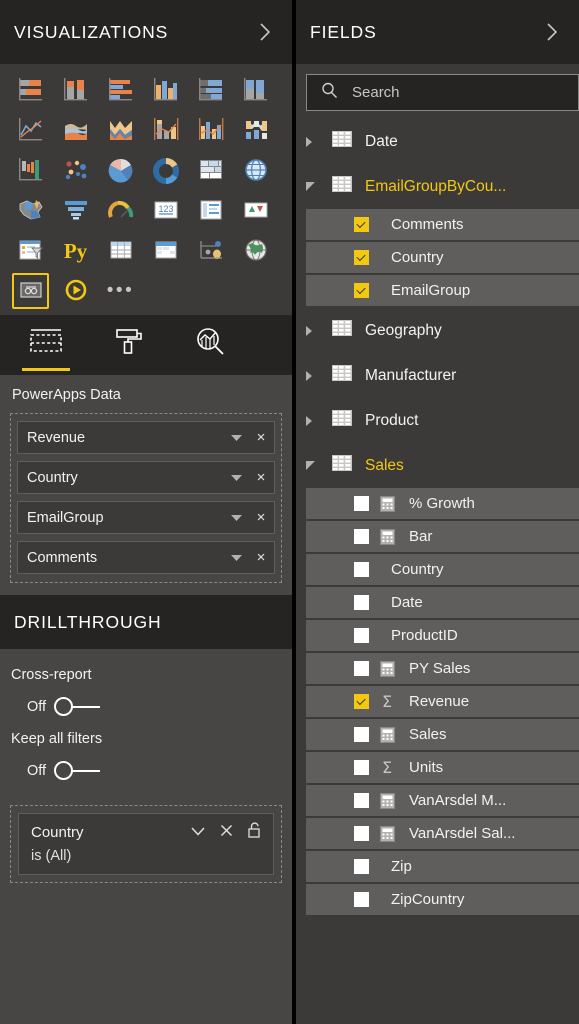 The image size is (579, 1024). Describe the element at coordinates (165, 251) in the screenshot. I see `matrix-visual-icon` at that location.